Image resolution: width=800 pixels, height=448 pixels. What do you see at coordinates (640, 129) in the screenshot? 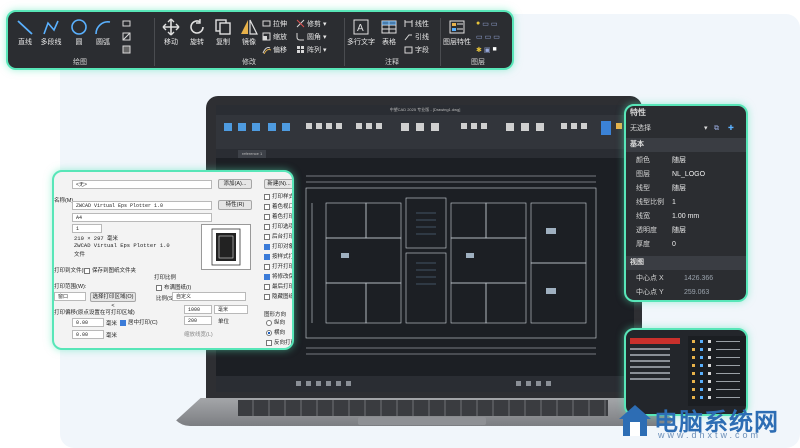
I see `selection-dropdown: 无选择` at bounding box center [640, 129].